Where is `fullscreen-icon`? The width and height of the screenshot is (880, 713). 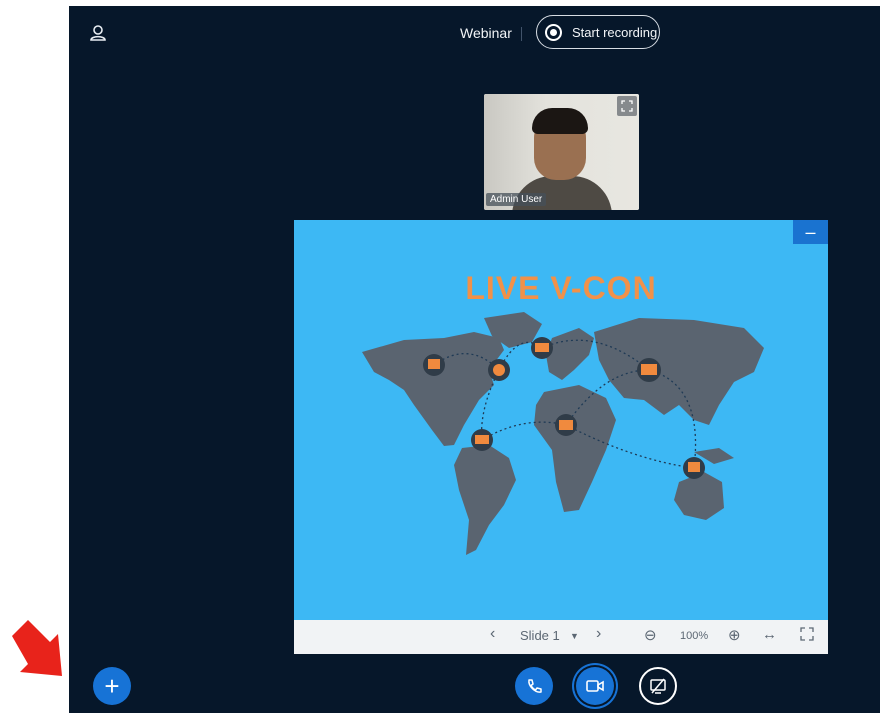
fullscreen-icon is located at coordinates (807, 635).